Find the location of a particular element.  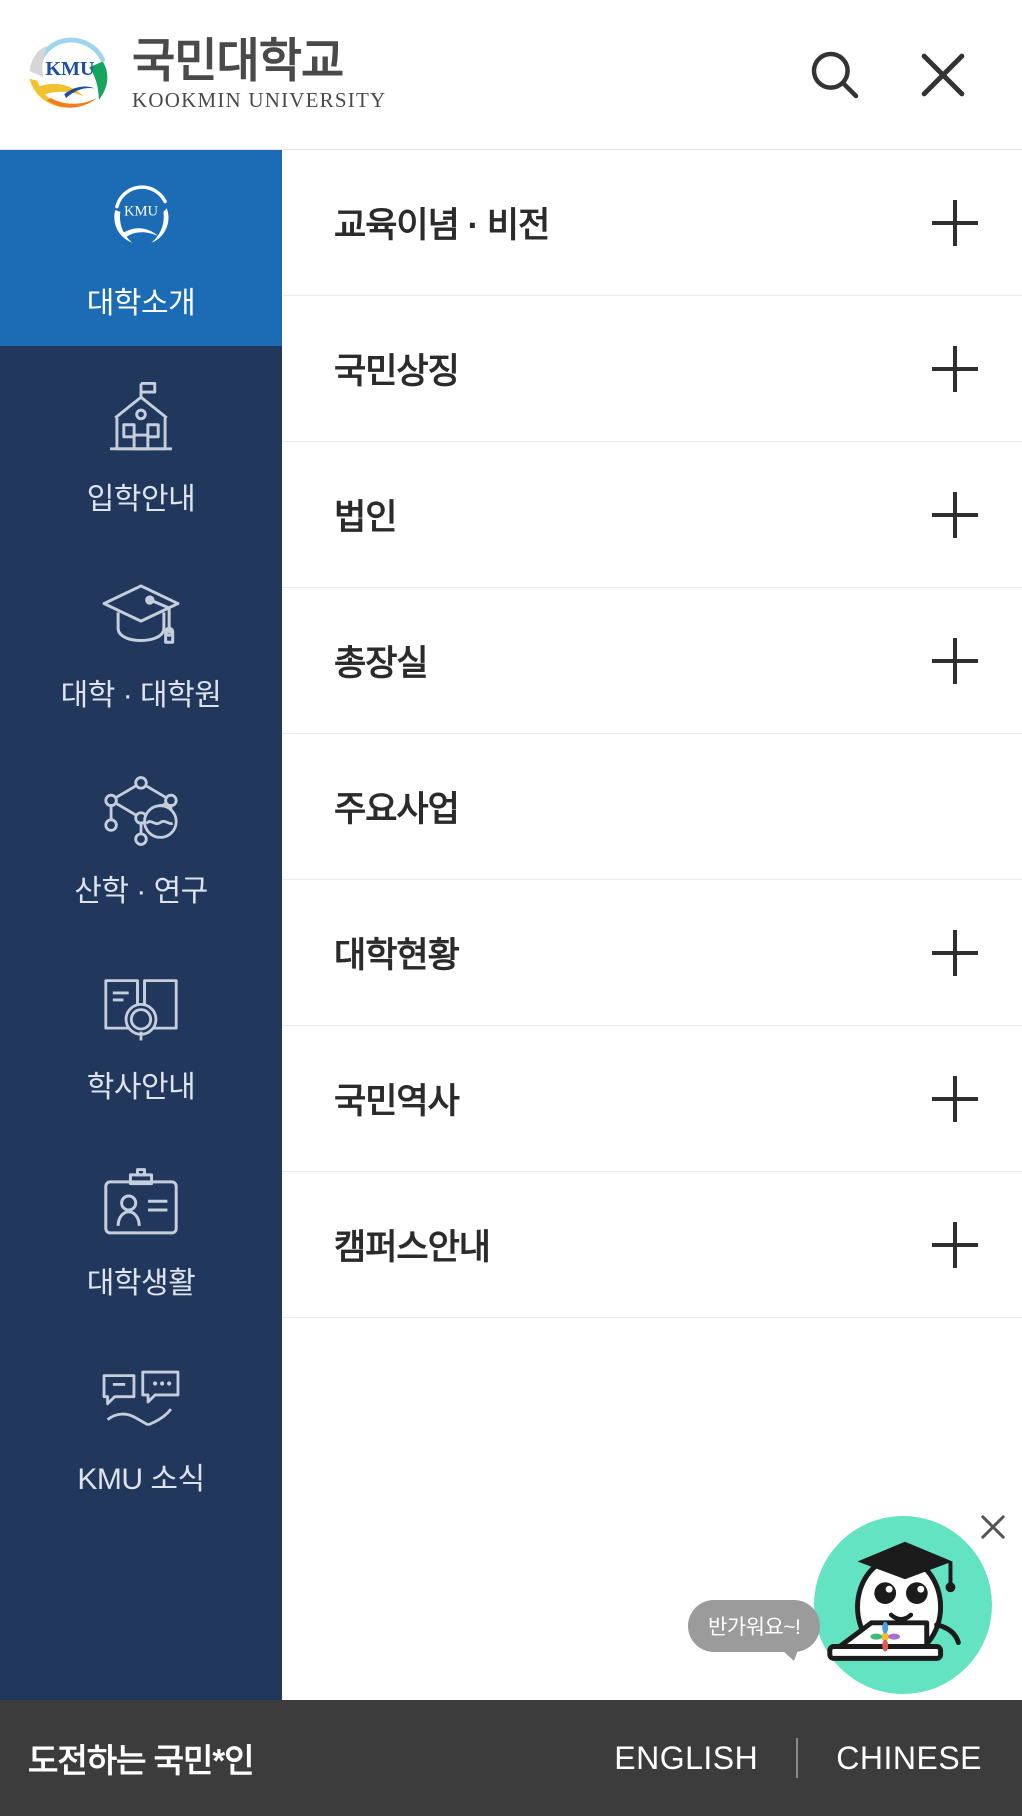

sidebar-item-sanhak-yeongu: 산학 · 연구 is located at coordinates (141, 836).